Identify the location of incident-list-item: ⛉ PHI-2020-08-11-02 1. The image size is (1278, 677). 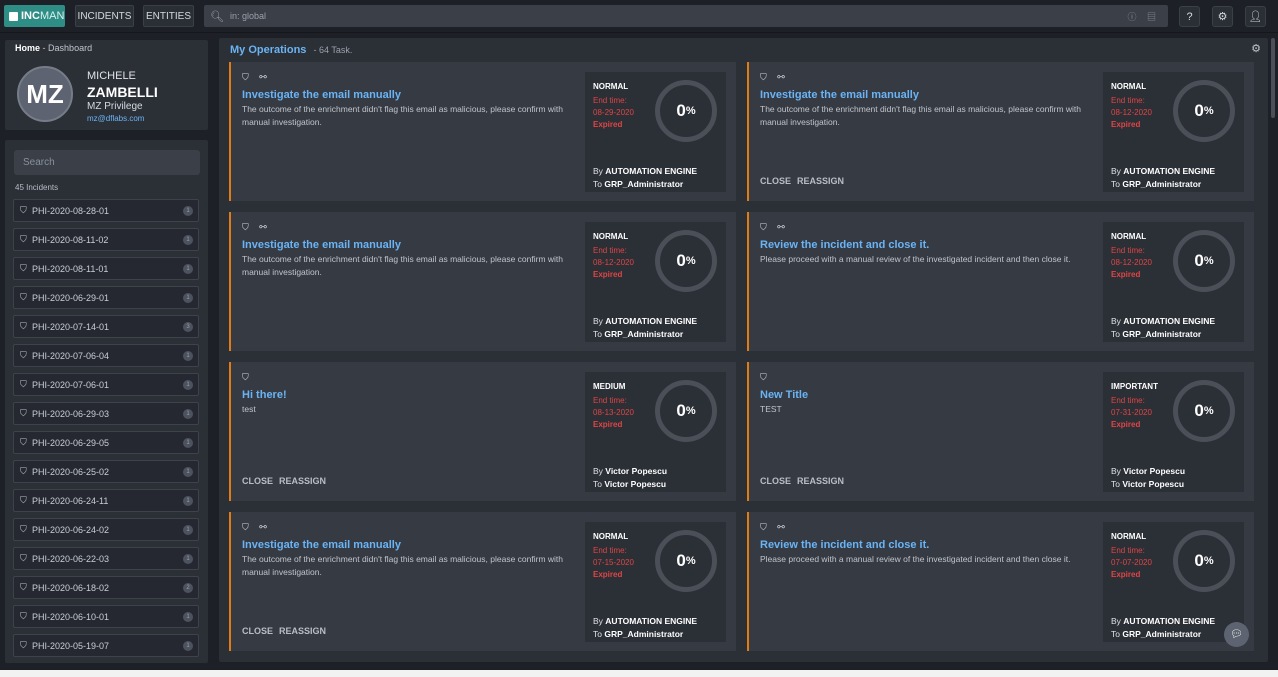
(106, 239).